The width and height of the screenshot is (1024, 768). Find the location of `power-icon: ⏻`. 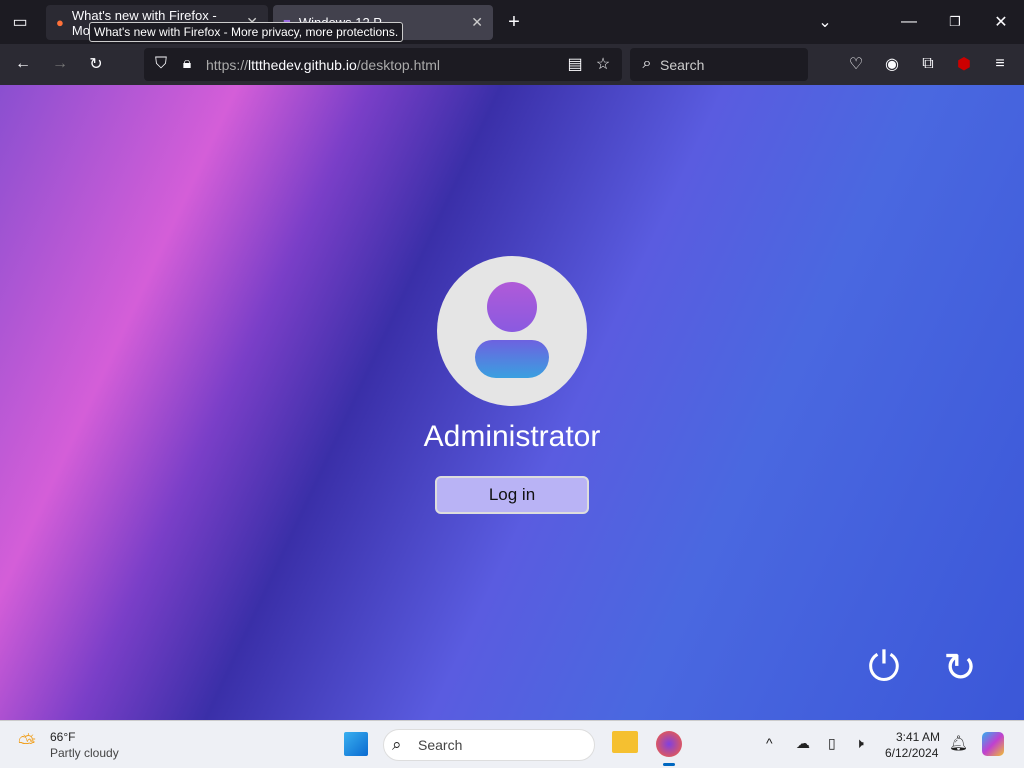

power-icon: ⏻ is located at coordinates (884, 667).